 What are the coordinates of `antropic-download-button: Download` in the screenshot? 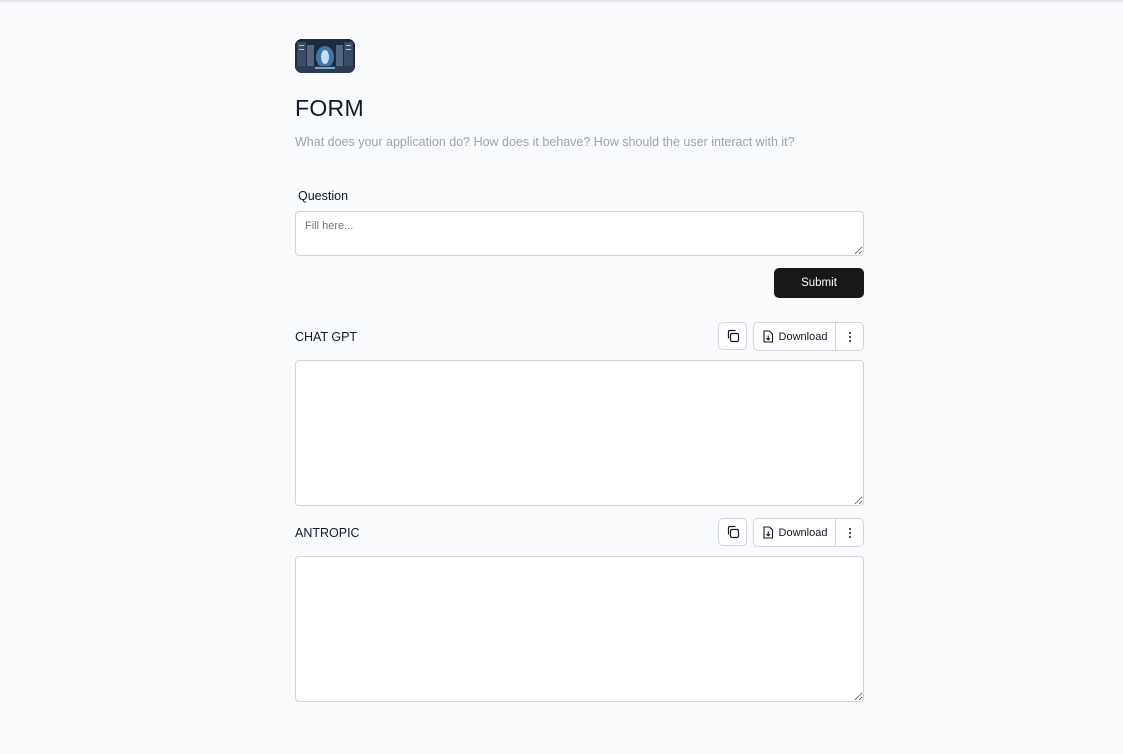 It's located at (795, 532).